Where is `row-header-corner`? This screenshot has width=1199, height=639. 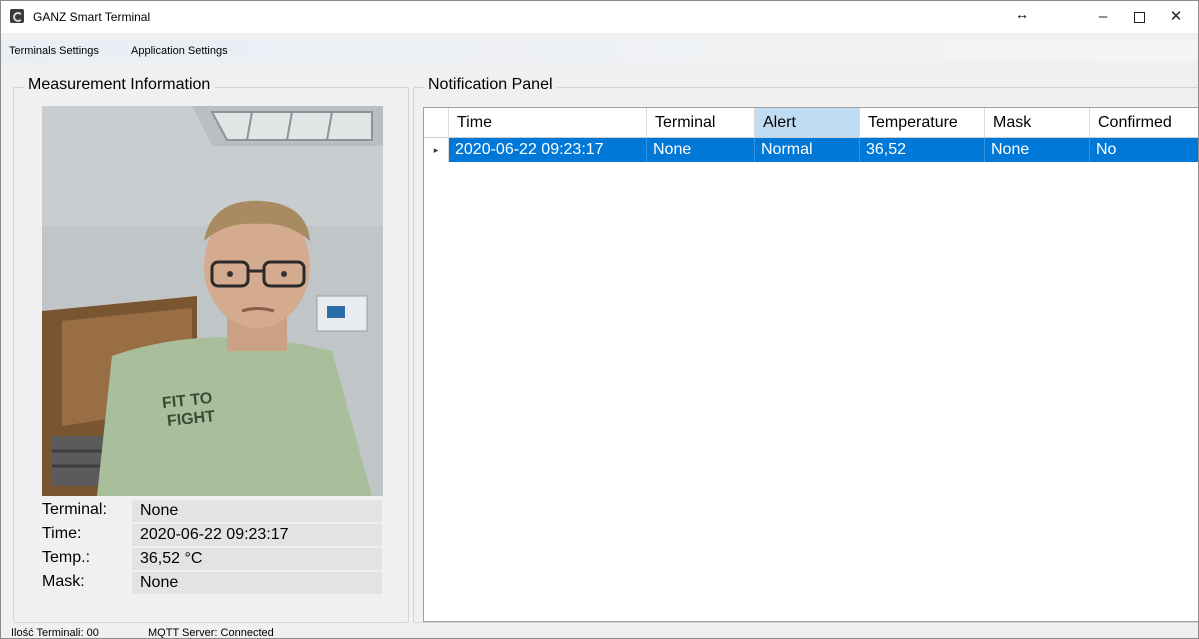
row-header-corner is located at coordinates (436, 122).